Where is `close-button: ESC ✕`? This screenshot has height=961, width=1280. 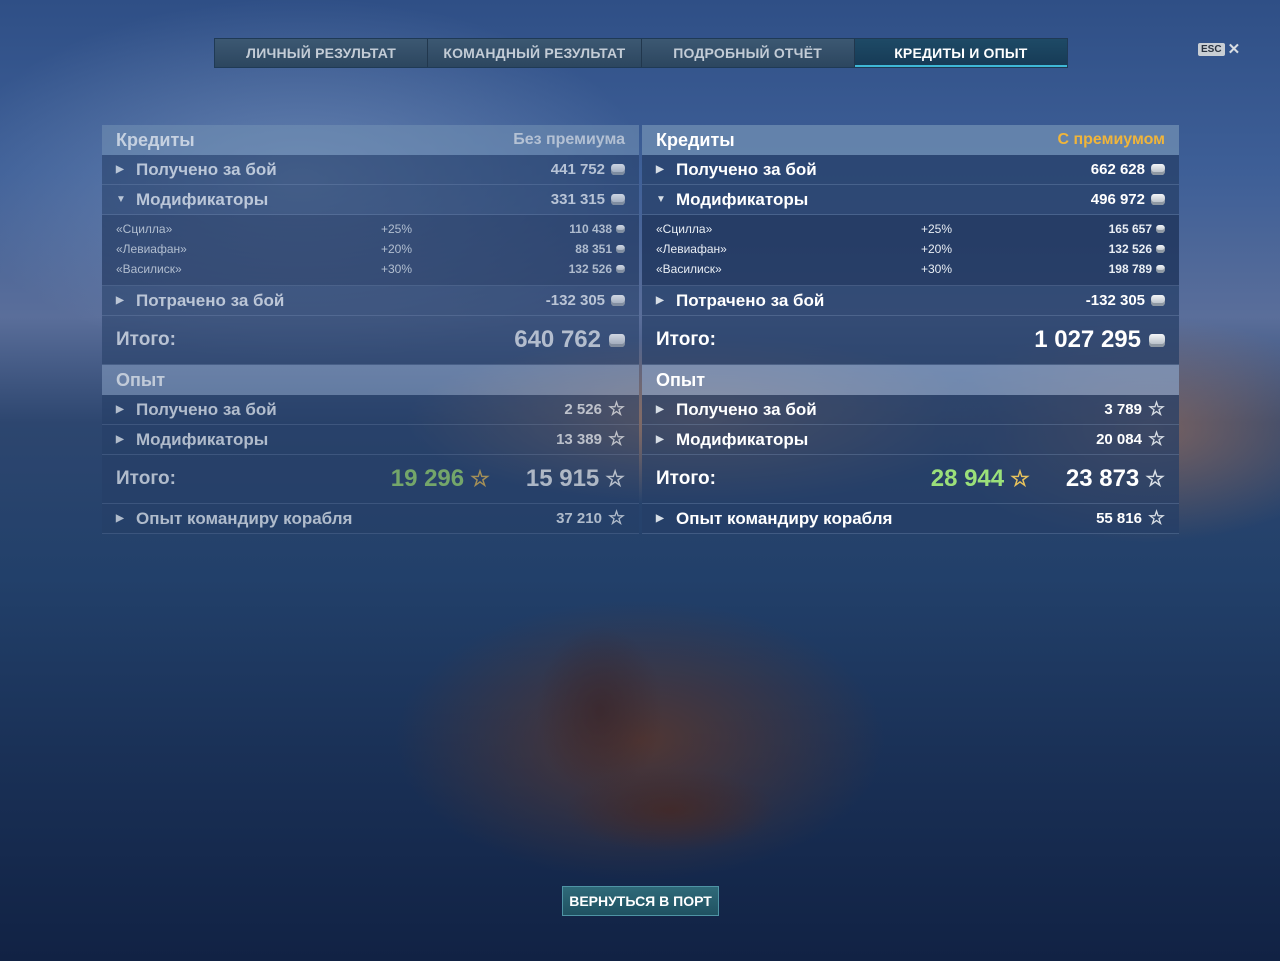 close-button: ESC ✕ is located at coordinates (1219, 49).